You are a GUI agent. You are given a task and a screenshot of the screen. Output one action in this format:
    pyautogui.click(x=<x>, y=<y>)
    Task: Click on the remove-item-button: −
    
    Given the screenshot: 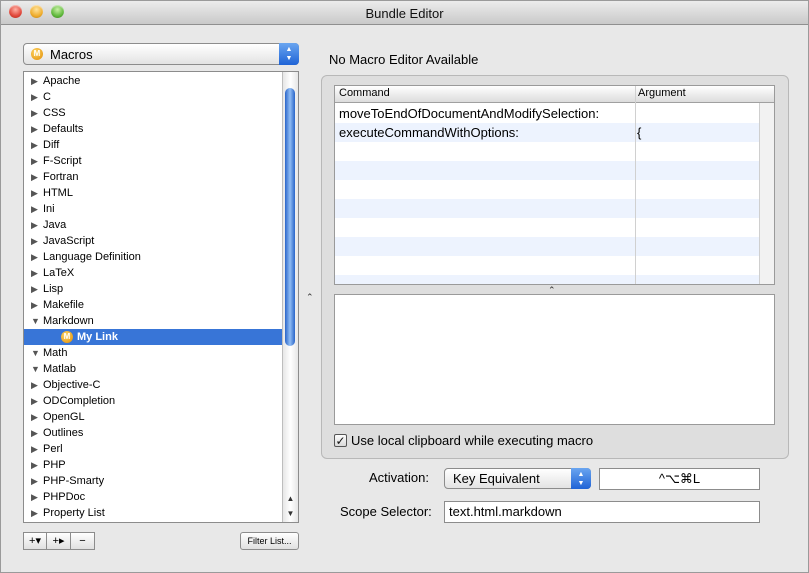 What is the action you would take?
    pyautogui.click(x=83, y=541)
    